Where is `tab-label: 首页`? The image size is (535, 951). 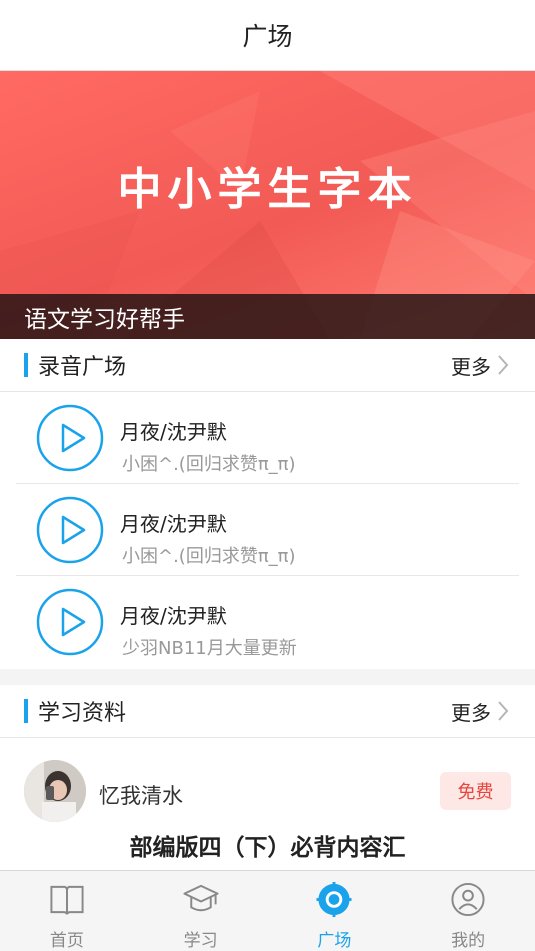
tab-label: 首页 is located at coordinates (66, 941).